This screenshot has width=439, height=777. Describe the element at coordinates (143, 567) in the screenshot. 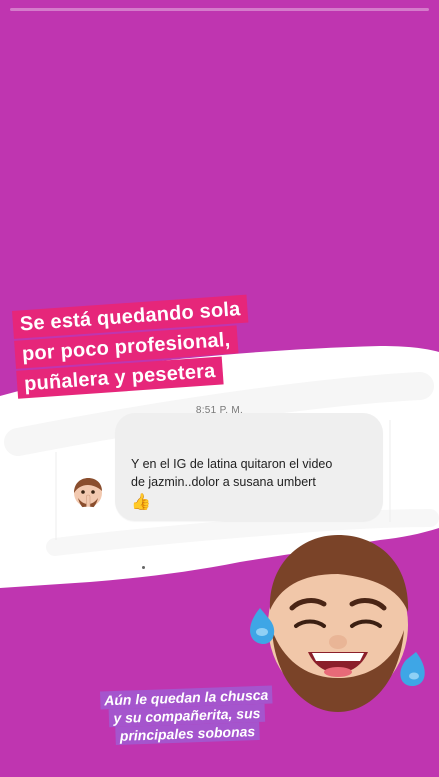

I see `stray-mark` at that location.